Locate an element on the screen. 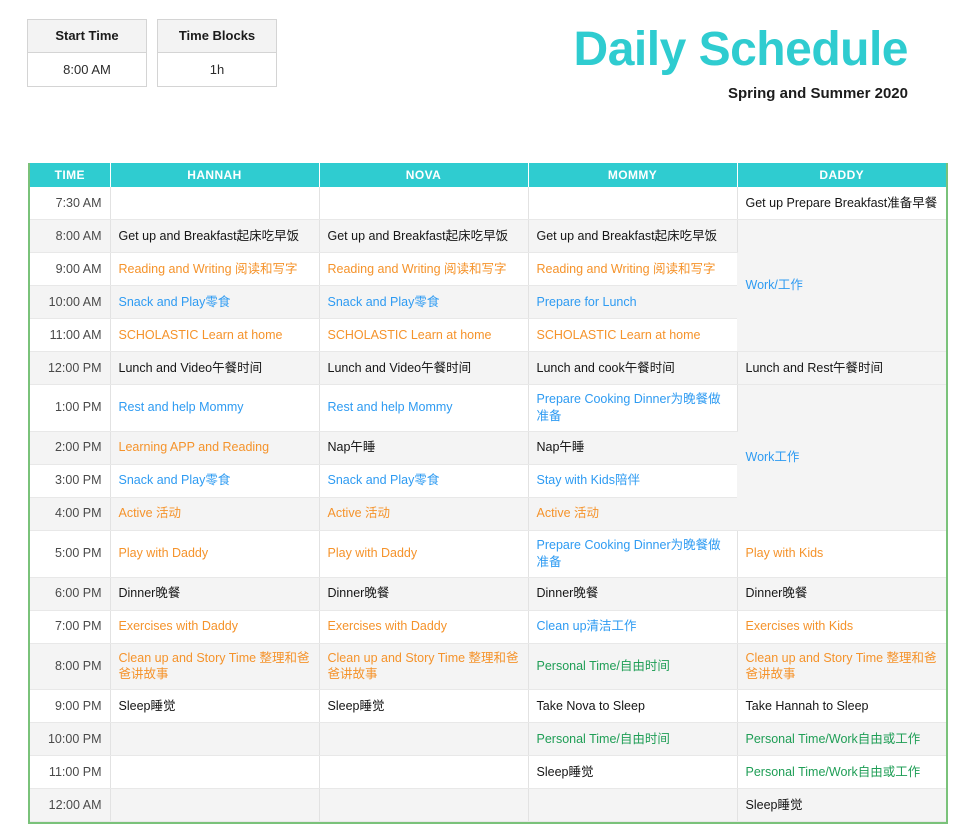 This screenshot has width=970, height=824. cell-mommy: Sleep睡觉 is located at coordinates (633, 772).